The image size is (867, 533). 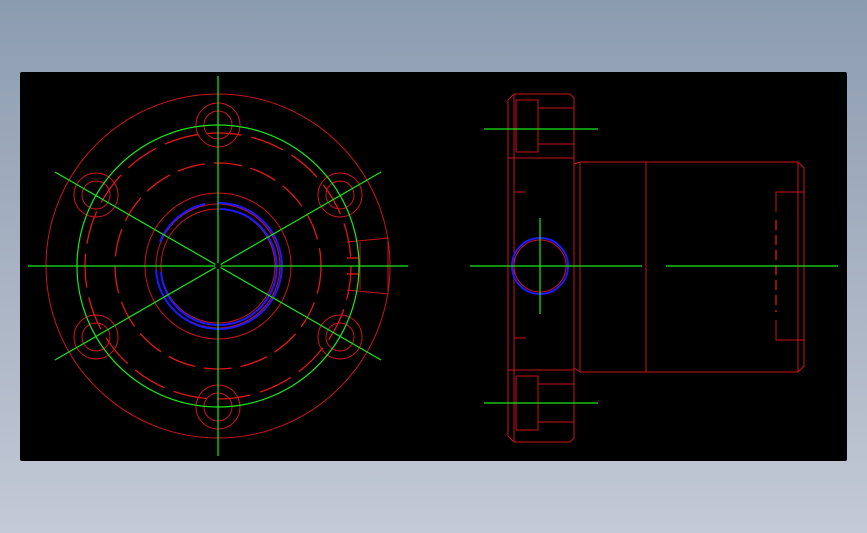 I want to click on nut-body, so click(x=689, y=267).